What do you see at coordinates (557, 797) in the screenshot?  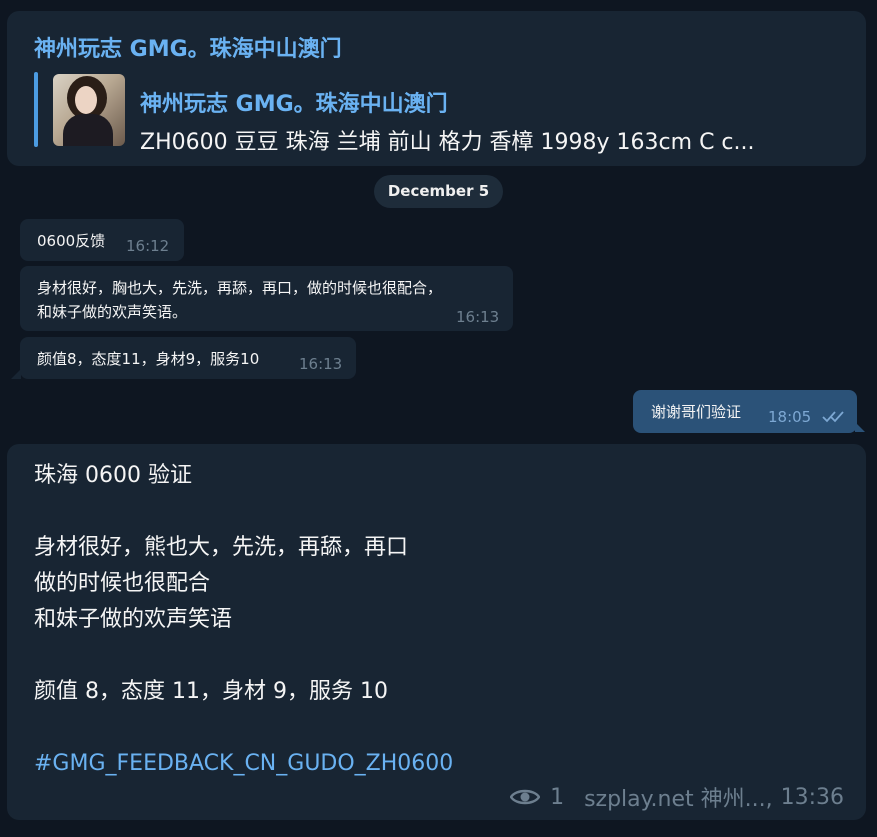 I see `view-count: 1` at bounding box center [557, 797].